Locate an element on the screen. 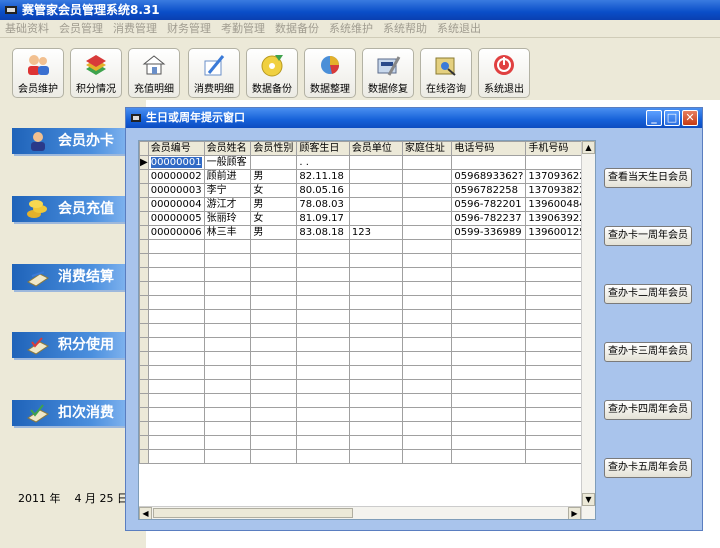 This screenshot has width=720, height=548. data-repair-button: 数据修复 is located at coordinates (388, 73).